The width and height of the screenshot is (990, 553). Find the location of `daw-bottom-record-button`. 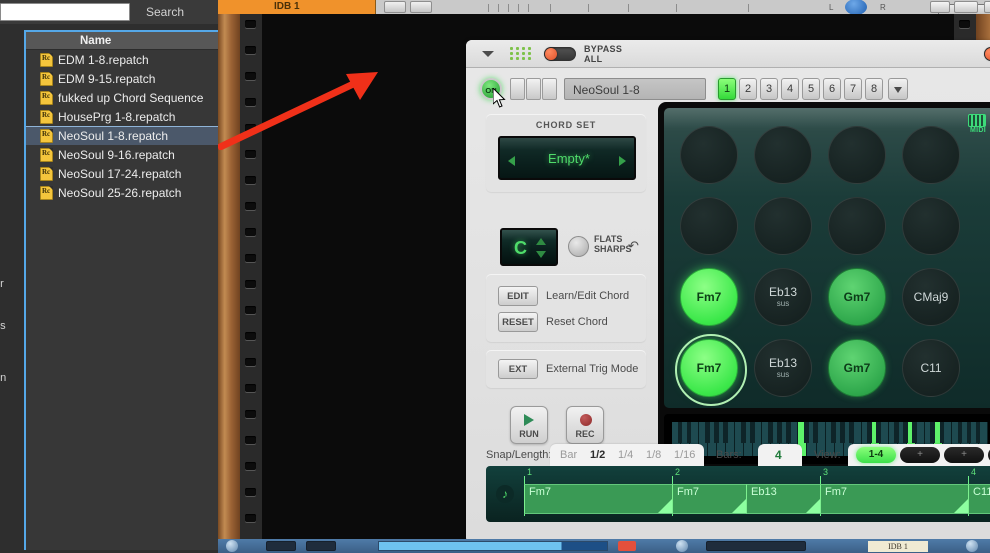

daw-bottom-record-button is located at coordinates (627, 546).